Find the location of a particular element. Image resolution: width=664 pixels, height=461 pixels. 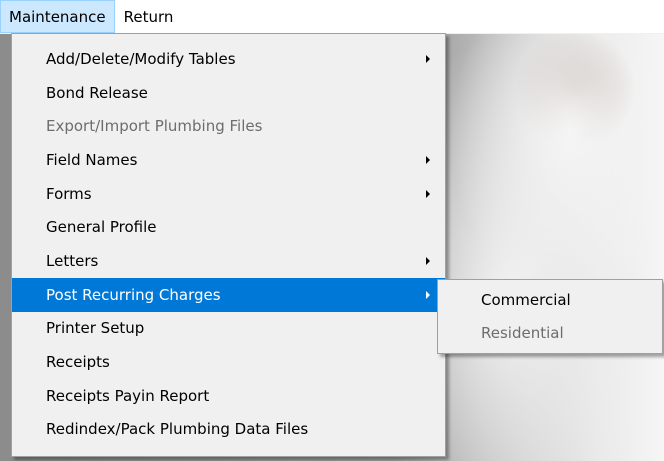

menu-item-receipts-payin-report: Receipts Payin Report is located at coordinates (228, 396).